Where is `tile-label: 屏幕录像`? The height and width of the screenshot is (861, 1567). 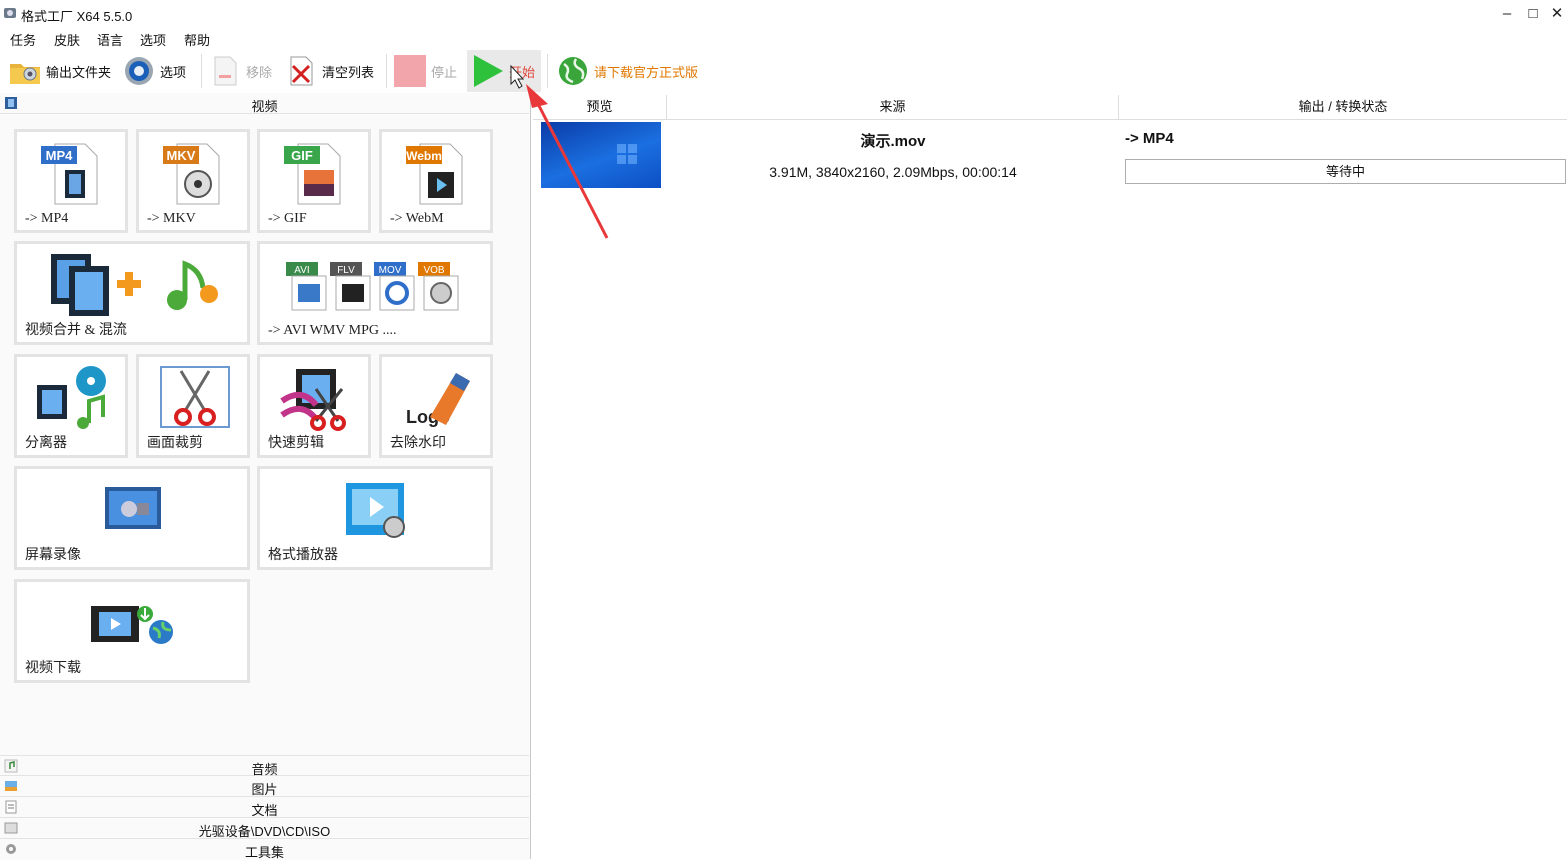
tile-label: 屏幕录像 is located at coordinates (53, 555).